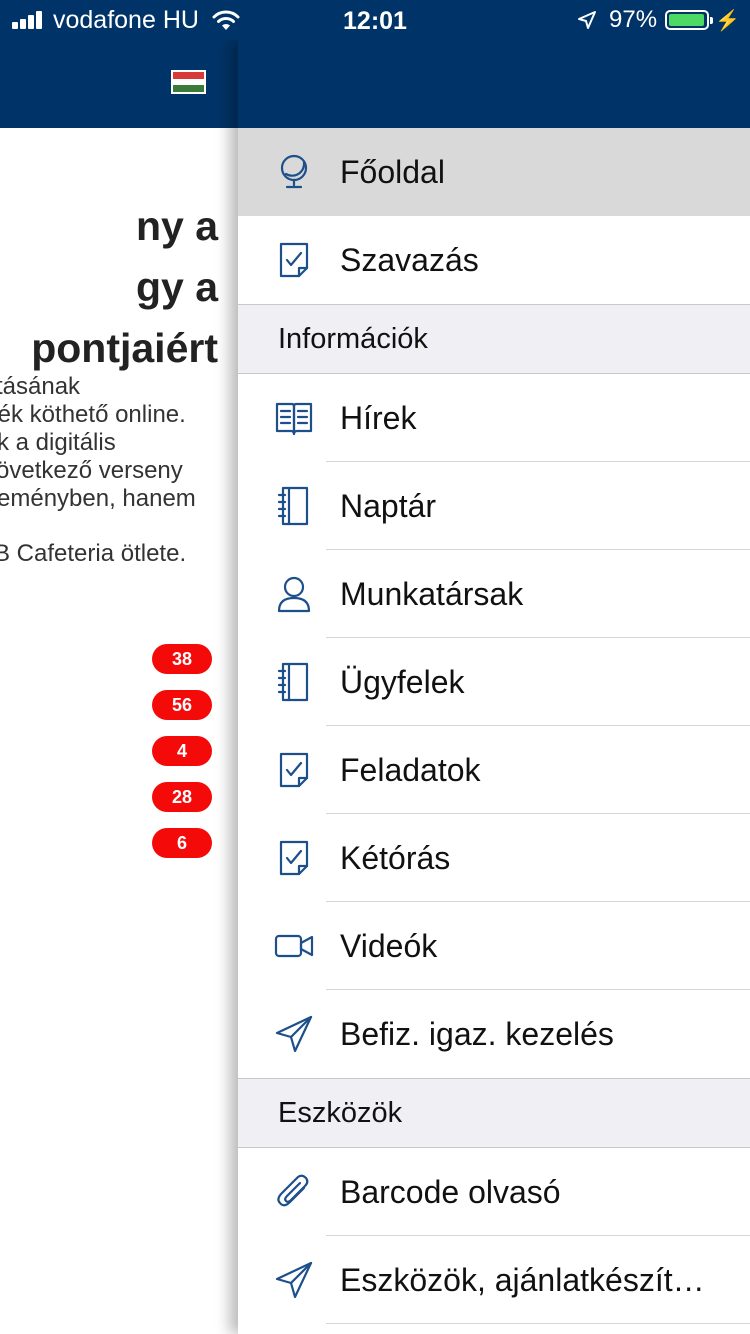 The image size is (750, 1334). I want to click on menu-item-munkatarsak: Munkatársak, so click(494, 594).